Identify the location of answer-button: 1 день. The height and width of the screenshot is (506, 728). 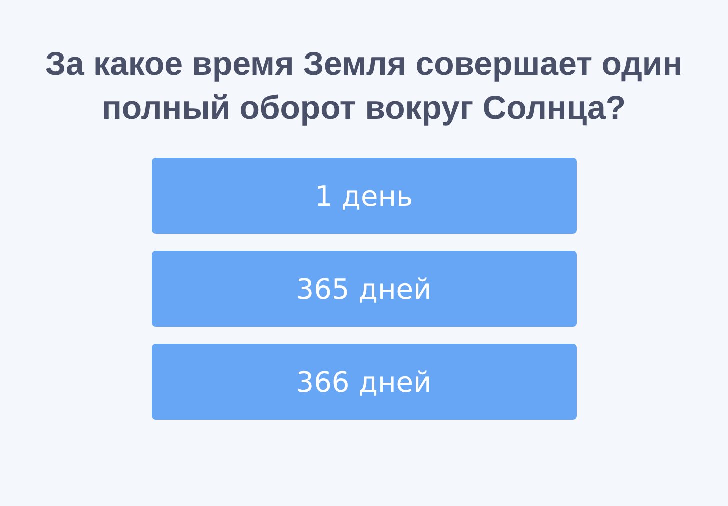
(364, 196).